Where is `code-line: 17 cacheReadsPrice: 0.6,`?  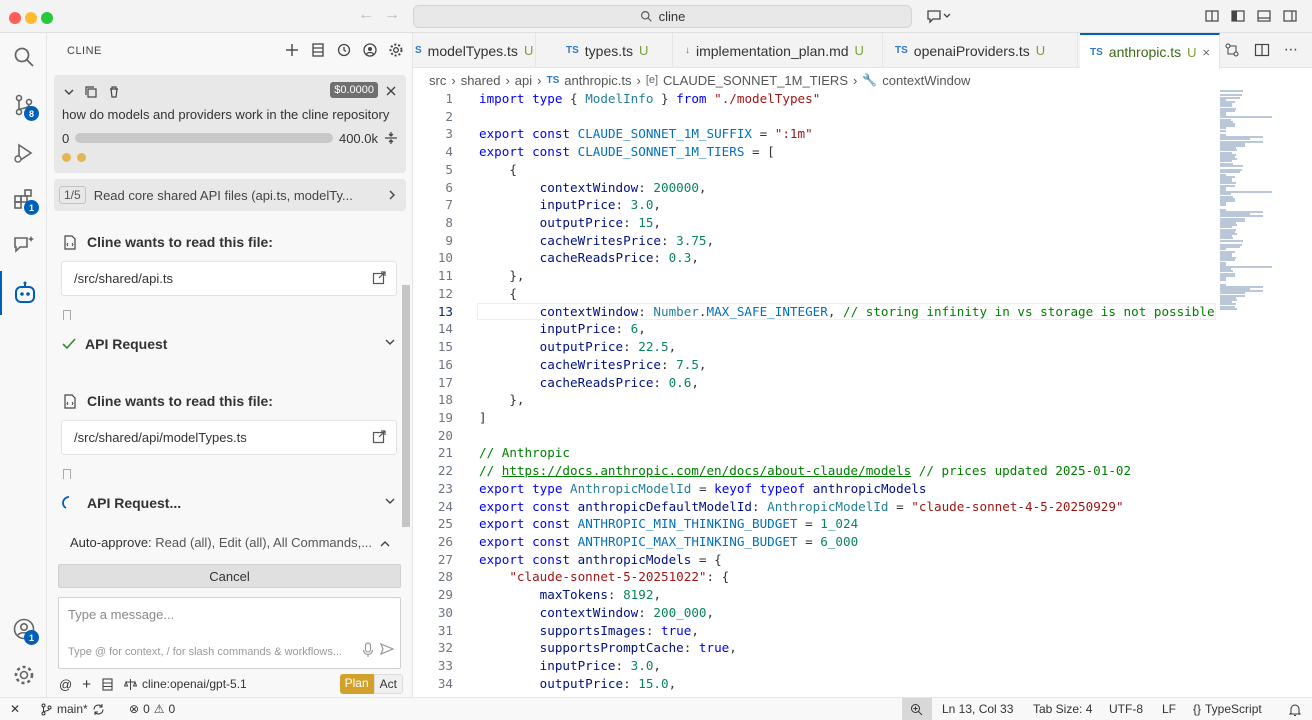 code-line: 17 cacheReadsPrice: 0.6, is located at coordinates (814, 383).